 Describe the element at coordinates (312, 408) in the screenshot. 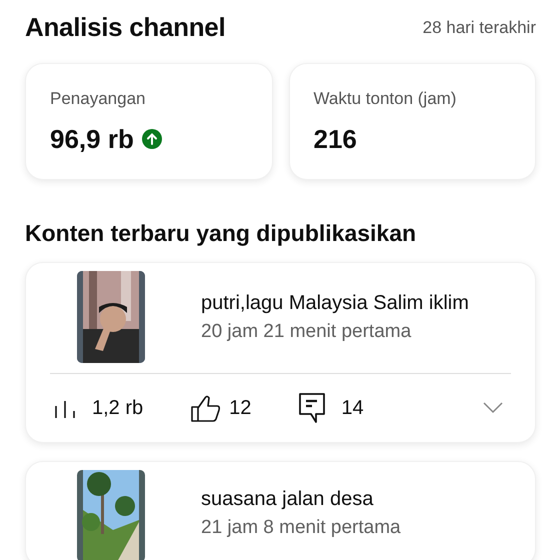

I see `comment-icon` at that location.